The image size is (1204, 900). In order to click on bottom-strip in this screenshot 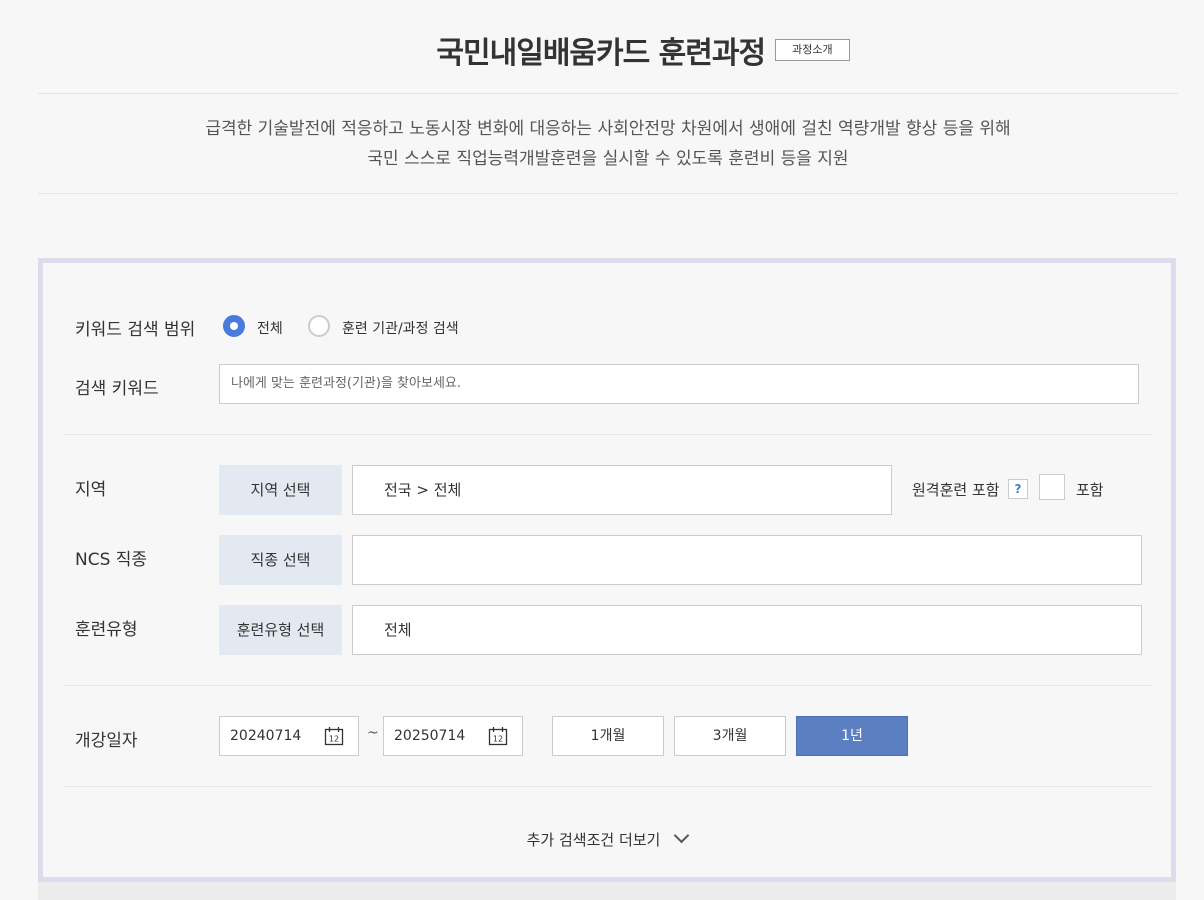, I will do `click(607, 891)`.